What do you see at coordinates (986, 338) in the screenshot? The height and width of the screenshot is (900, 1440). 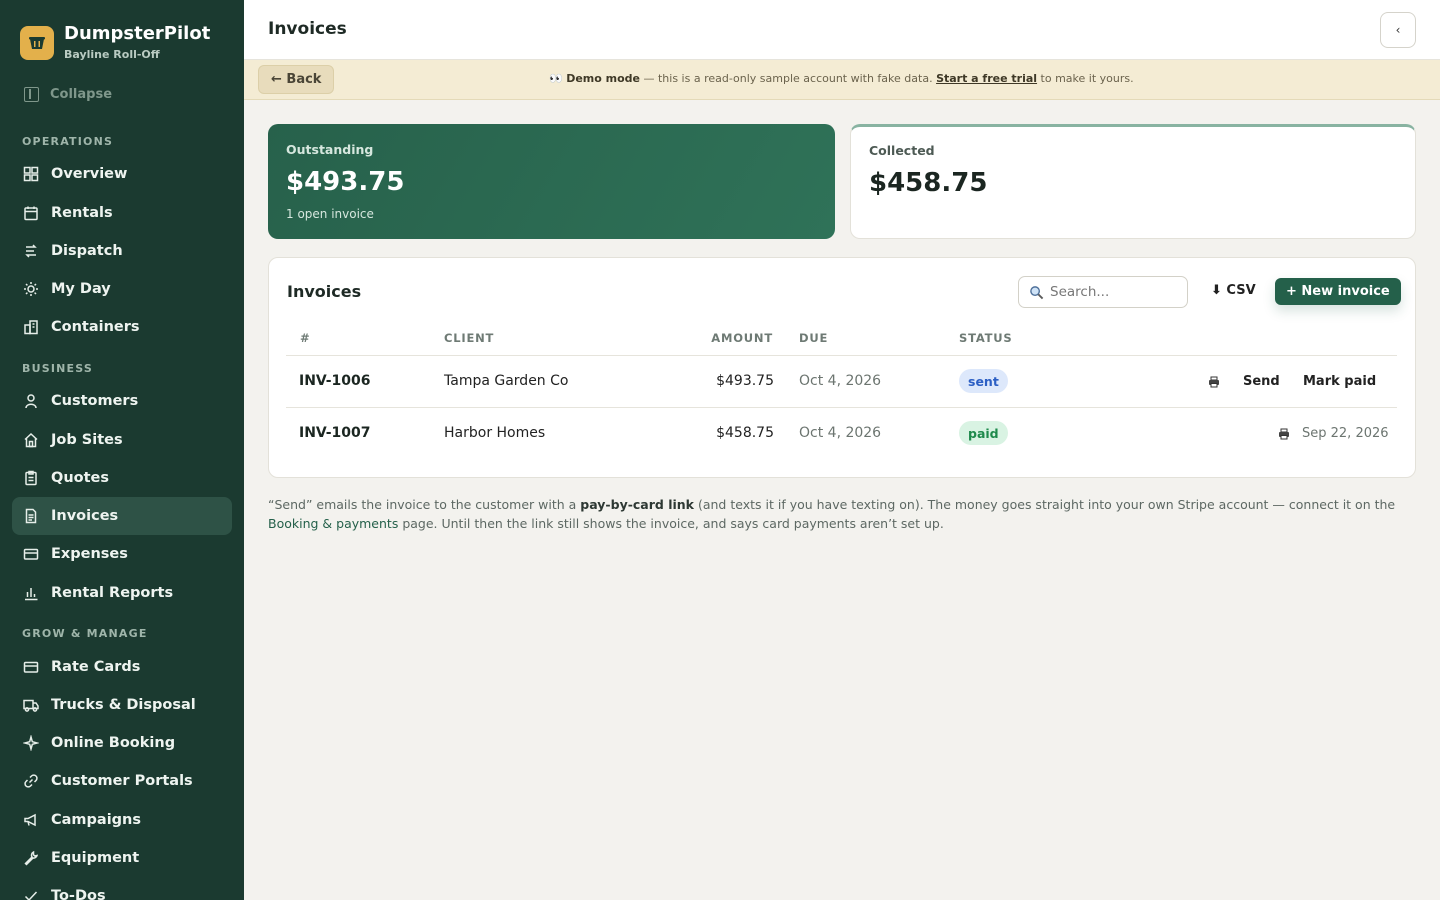 I see `column-header-status: STATUS` at bounding box center [986, 338].